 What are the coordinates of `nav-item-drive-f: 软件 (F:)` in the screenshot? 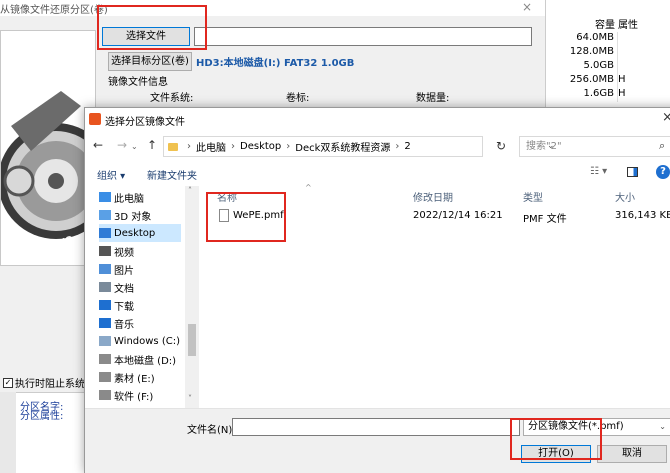 It's located at (126, 395).